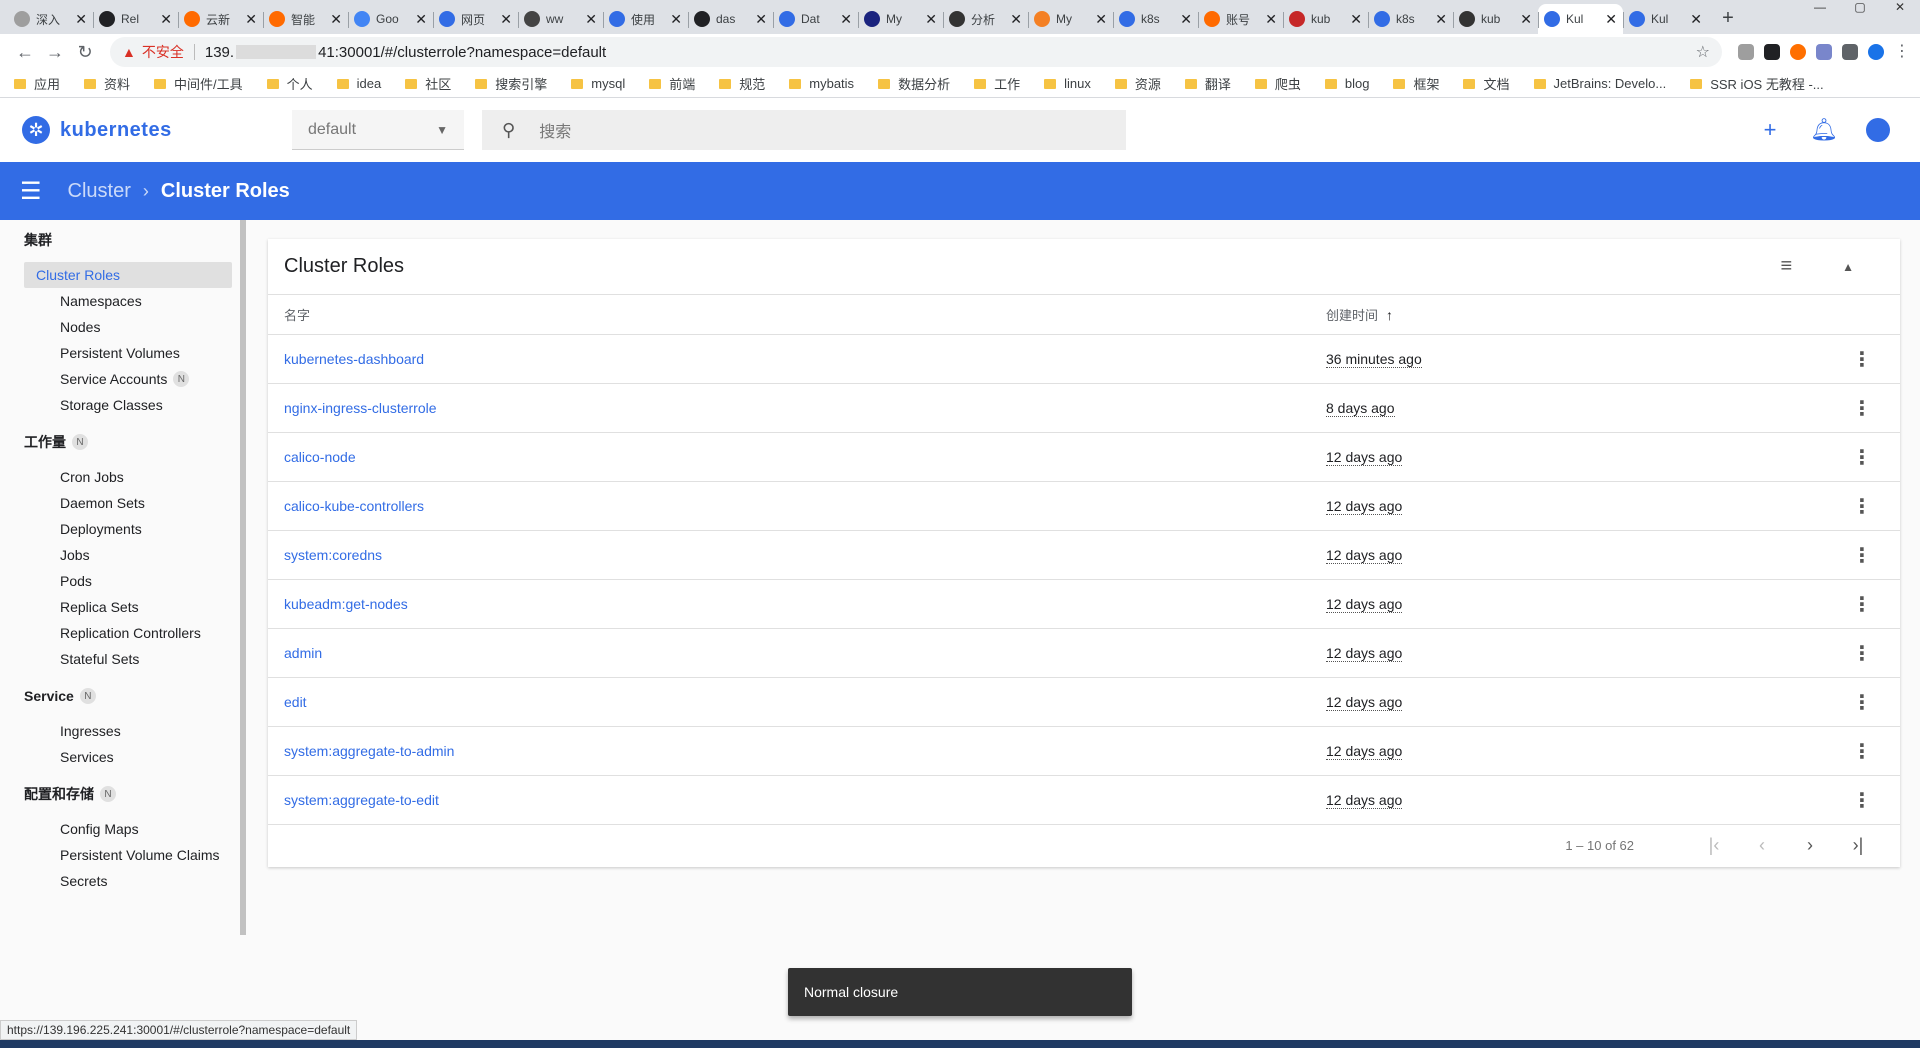 This screenshot has width=1920, height=1048. I want to click on bookmark-item: 工作, so click(997, 83).